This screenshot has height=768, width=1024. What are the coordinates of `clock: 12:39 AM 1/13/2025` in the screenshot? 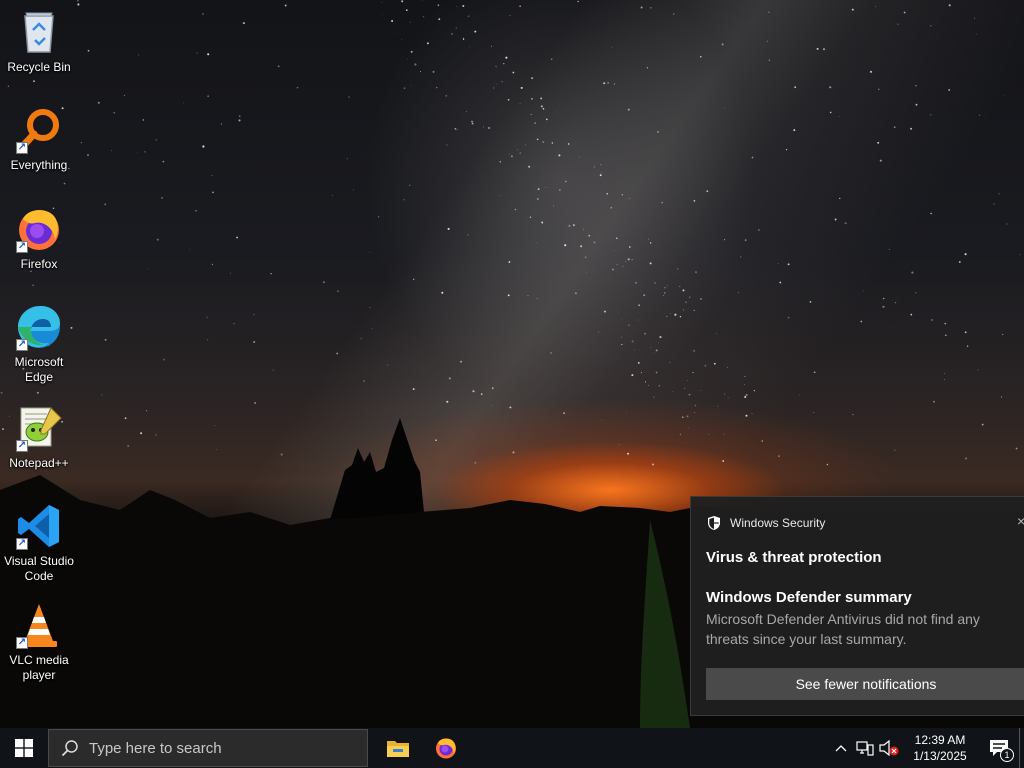 It's located at (940, 748).